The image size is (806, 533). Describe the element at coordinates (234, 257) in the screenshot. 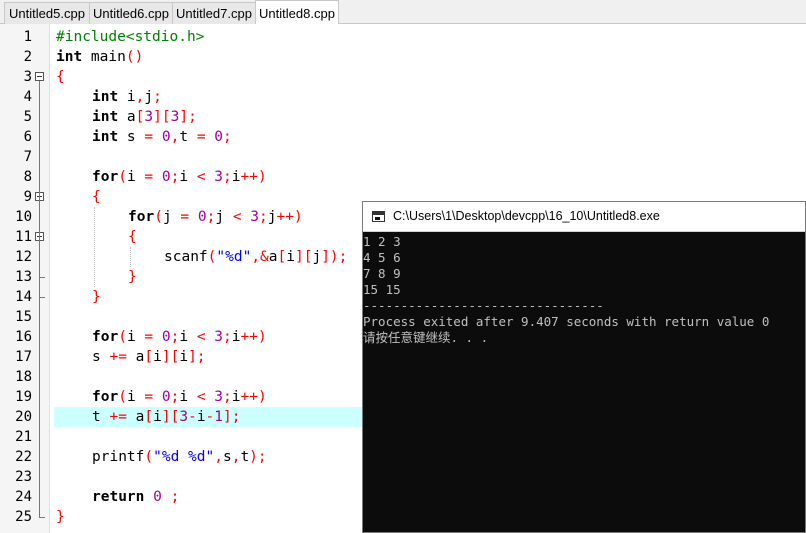

I see `code-token: "%d"` at that location.